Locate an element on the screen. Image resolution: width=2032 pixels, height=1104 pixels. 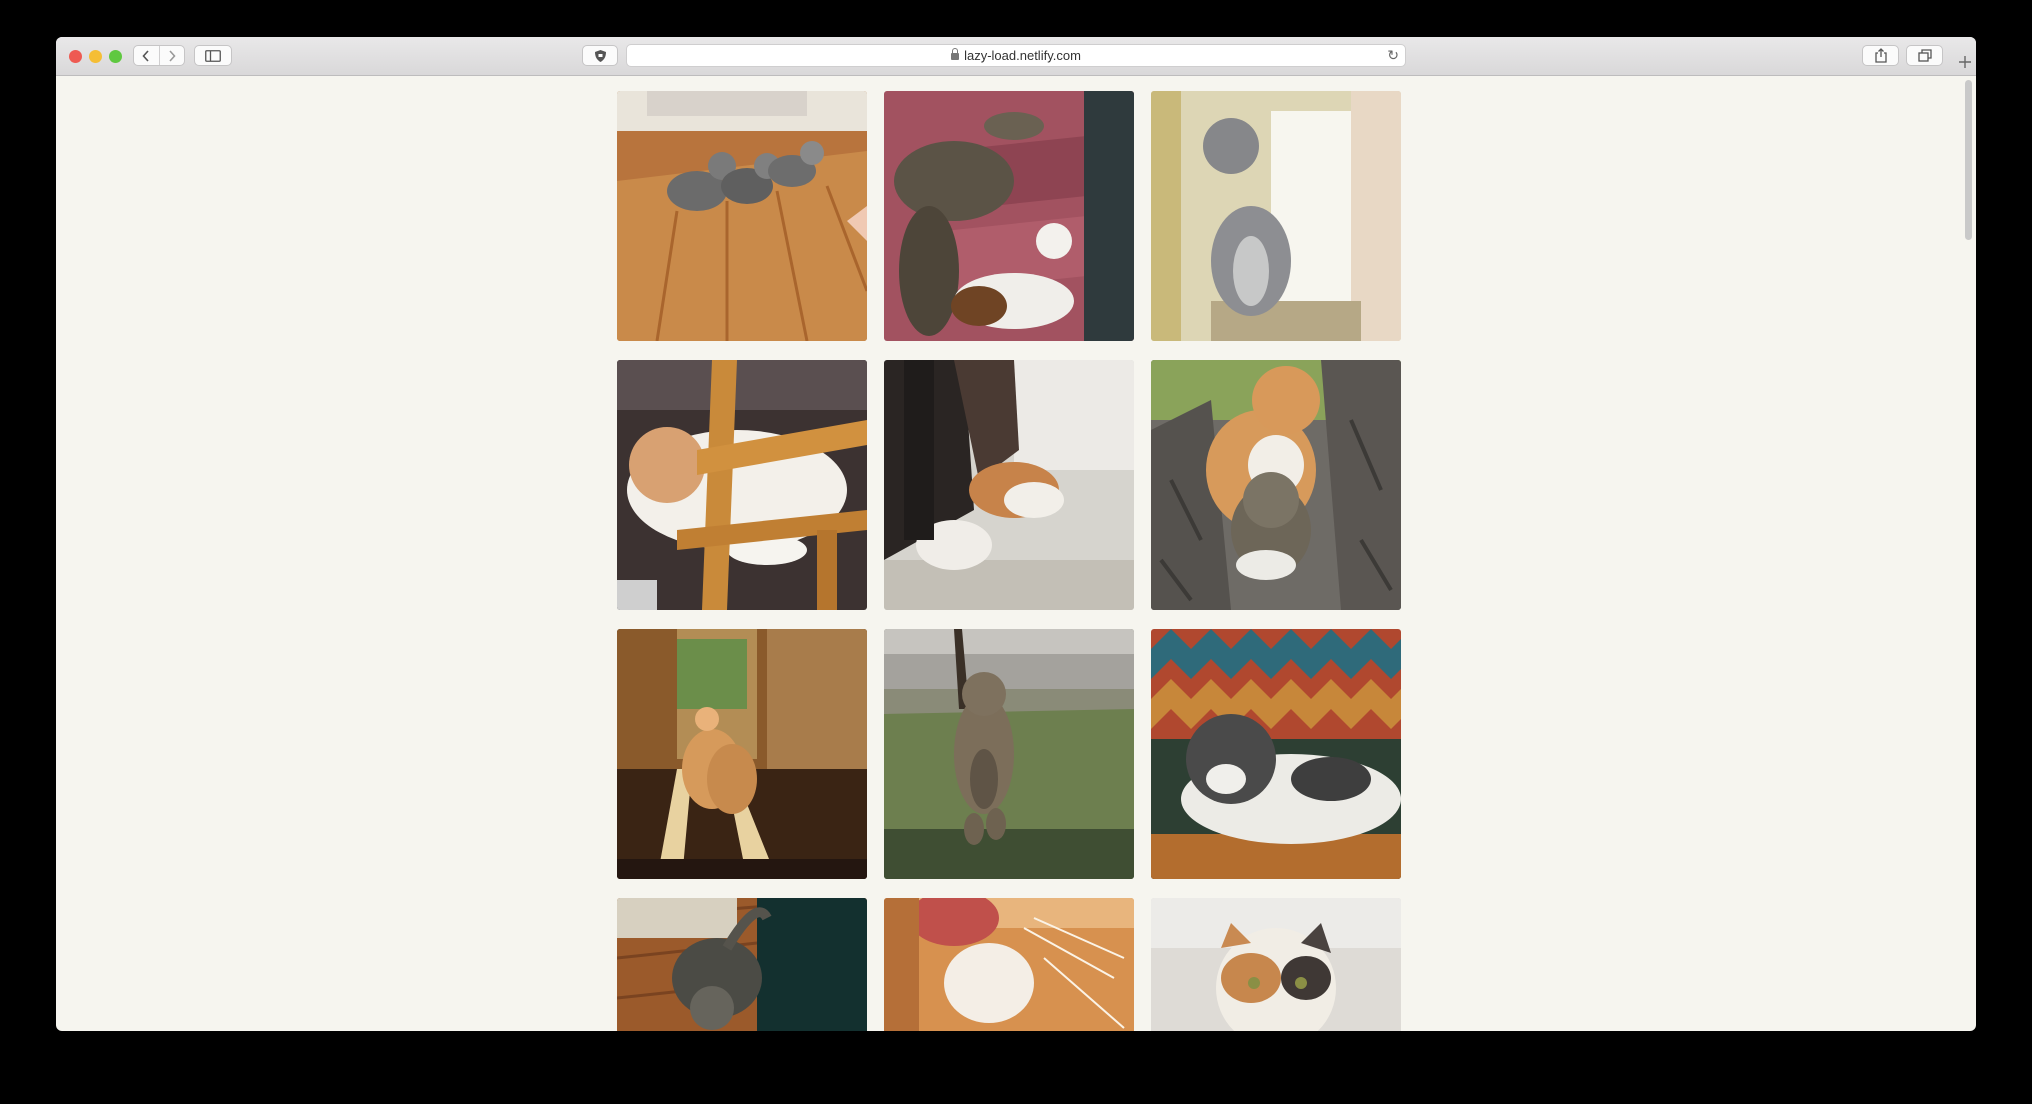
share-icon is located at coordinates (1880, 55).